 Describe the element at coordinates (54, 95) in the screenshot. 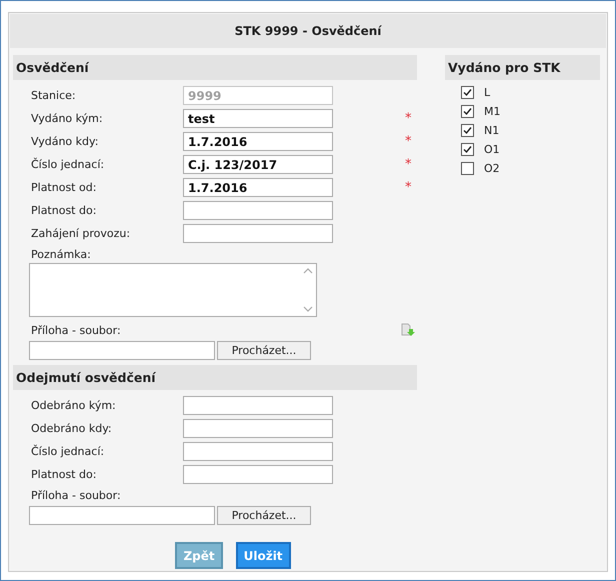

I see `field-label: Stanice:` at that location.